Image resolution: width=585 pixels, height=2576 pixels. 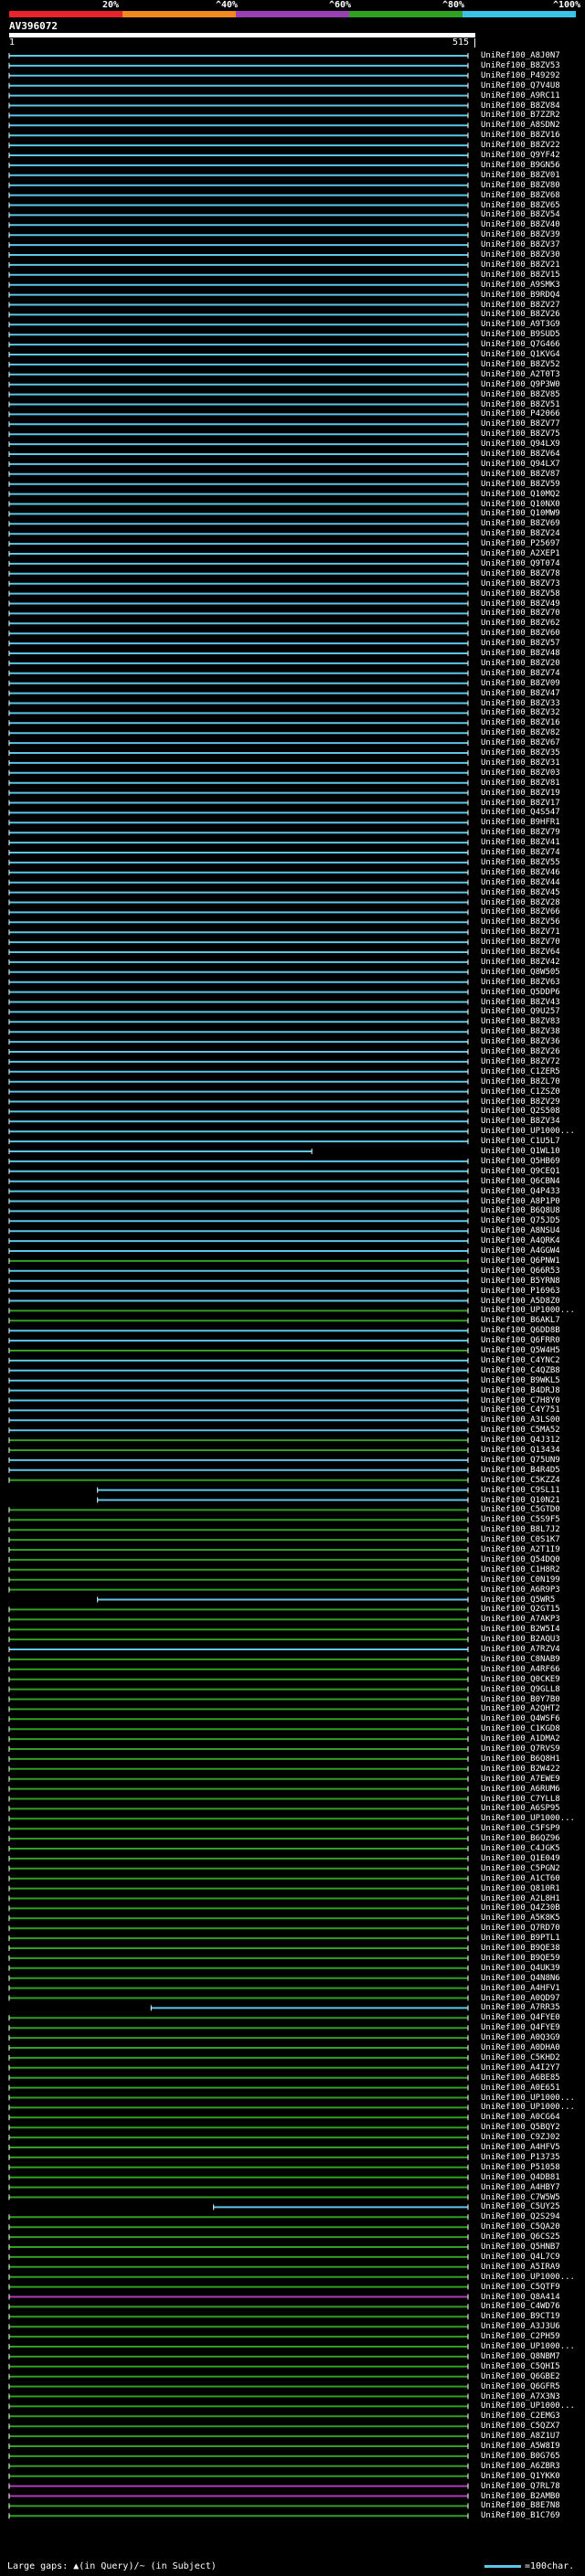 What do you see at coordinates (520, 2446) in the screenshot?
I see `hit-label: UniRef100_A5W8I9` at bounding box center [520, 2446].